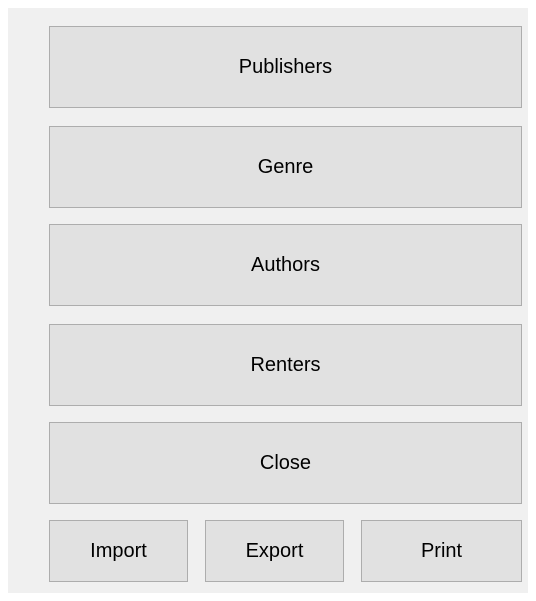 Image resolution: width=536 pixels, height=601 pixels. What do you see at coordinates (441, 551) in the screenshot?
I see `print-button: Print` at bounding box center [441, 551].